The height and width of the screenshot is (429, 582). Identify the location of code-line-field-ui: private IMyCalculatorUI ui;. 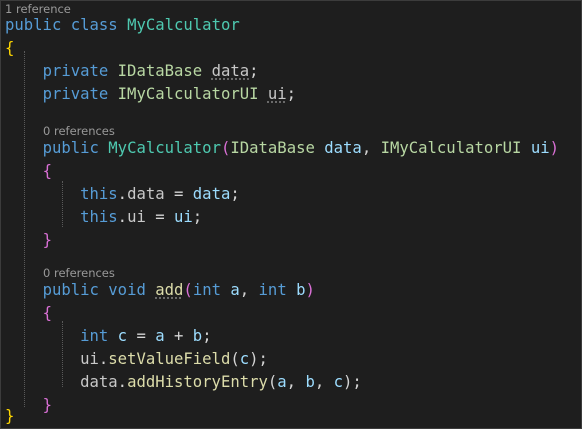
(151, 94).